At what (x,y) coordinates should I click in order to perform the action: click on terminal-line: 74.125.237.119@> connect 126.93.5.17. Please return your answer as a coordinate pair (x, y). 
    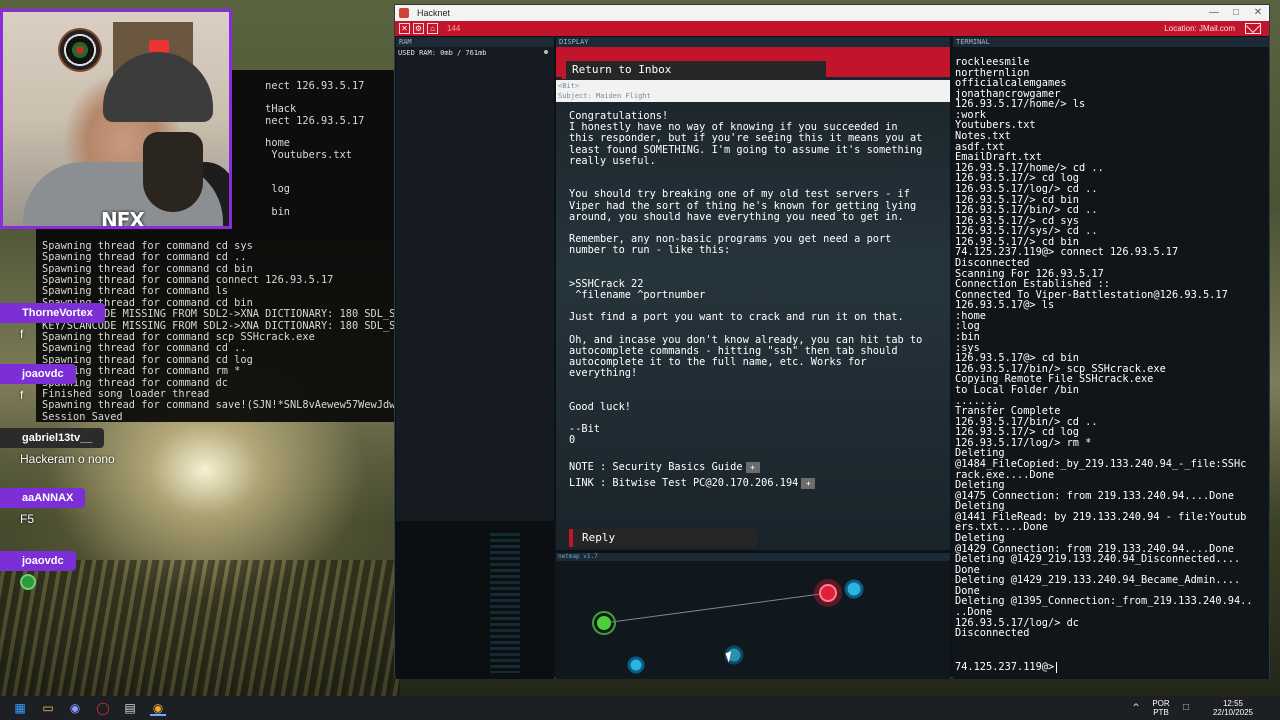
    Looking at the image, I should click on (1067, 252).